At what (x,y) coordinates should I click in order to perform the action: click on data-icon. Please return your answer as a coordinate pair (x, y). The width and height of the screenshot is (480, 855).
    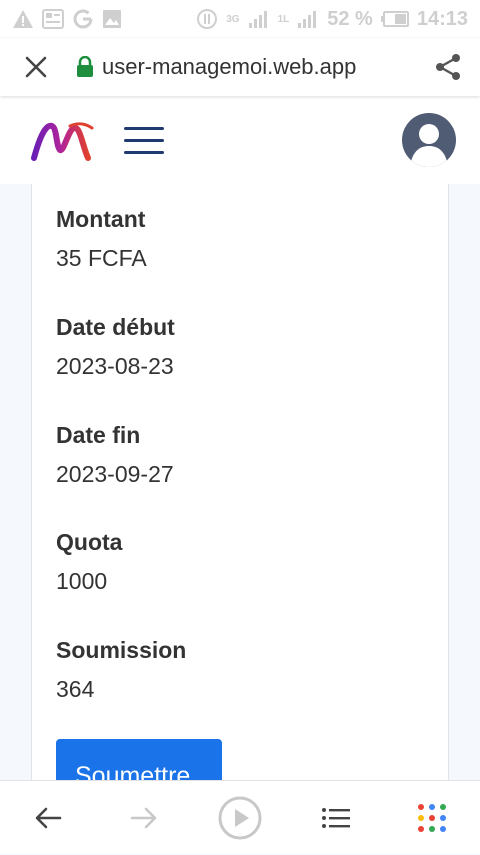
    Looking at the image, I should click on (207, 19).